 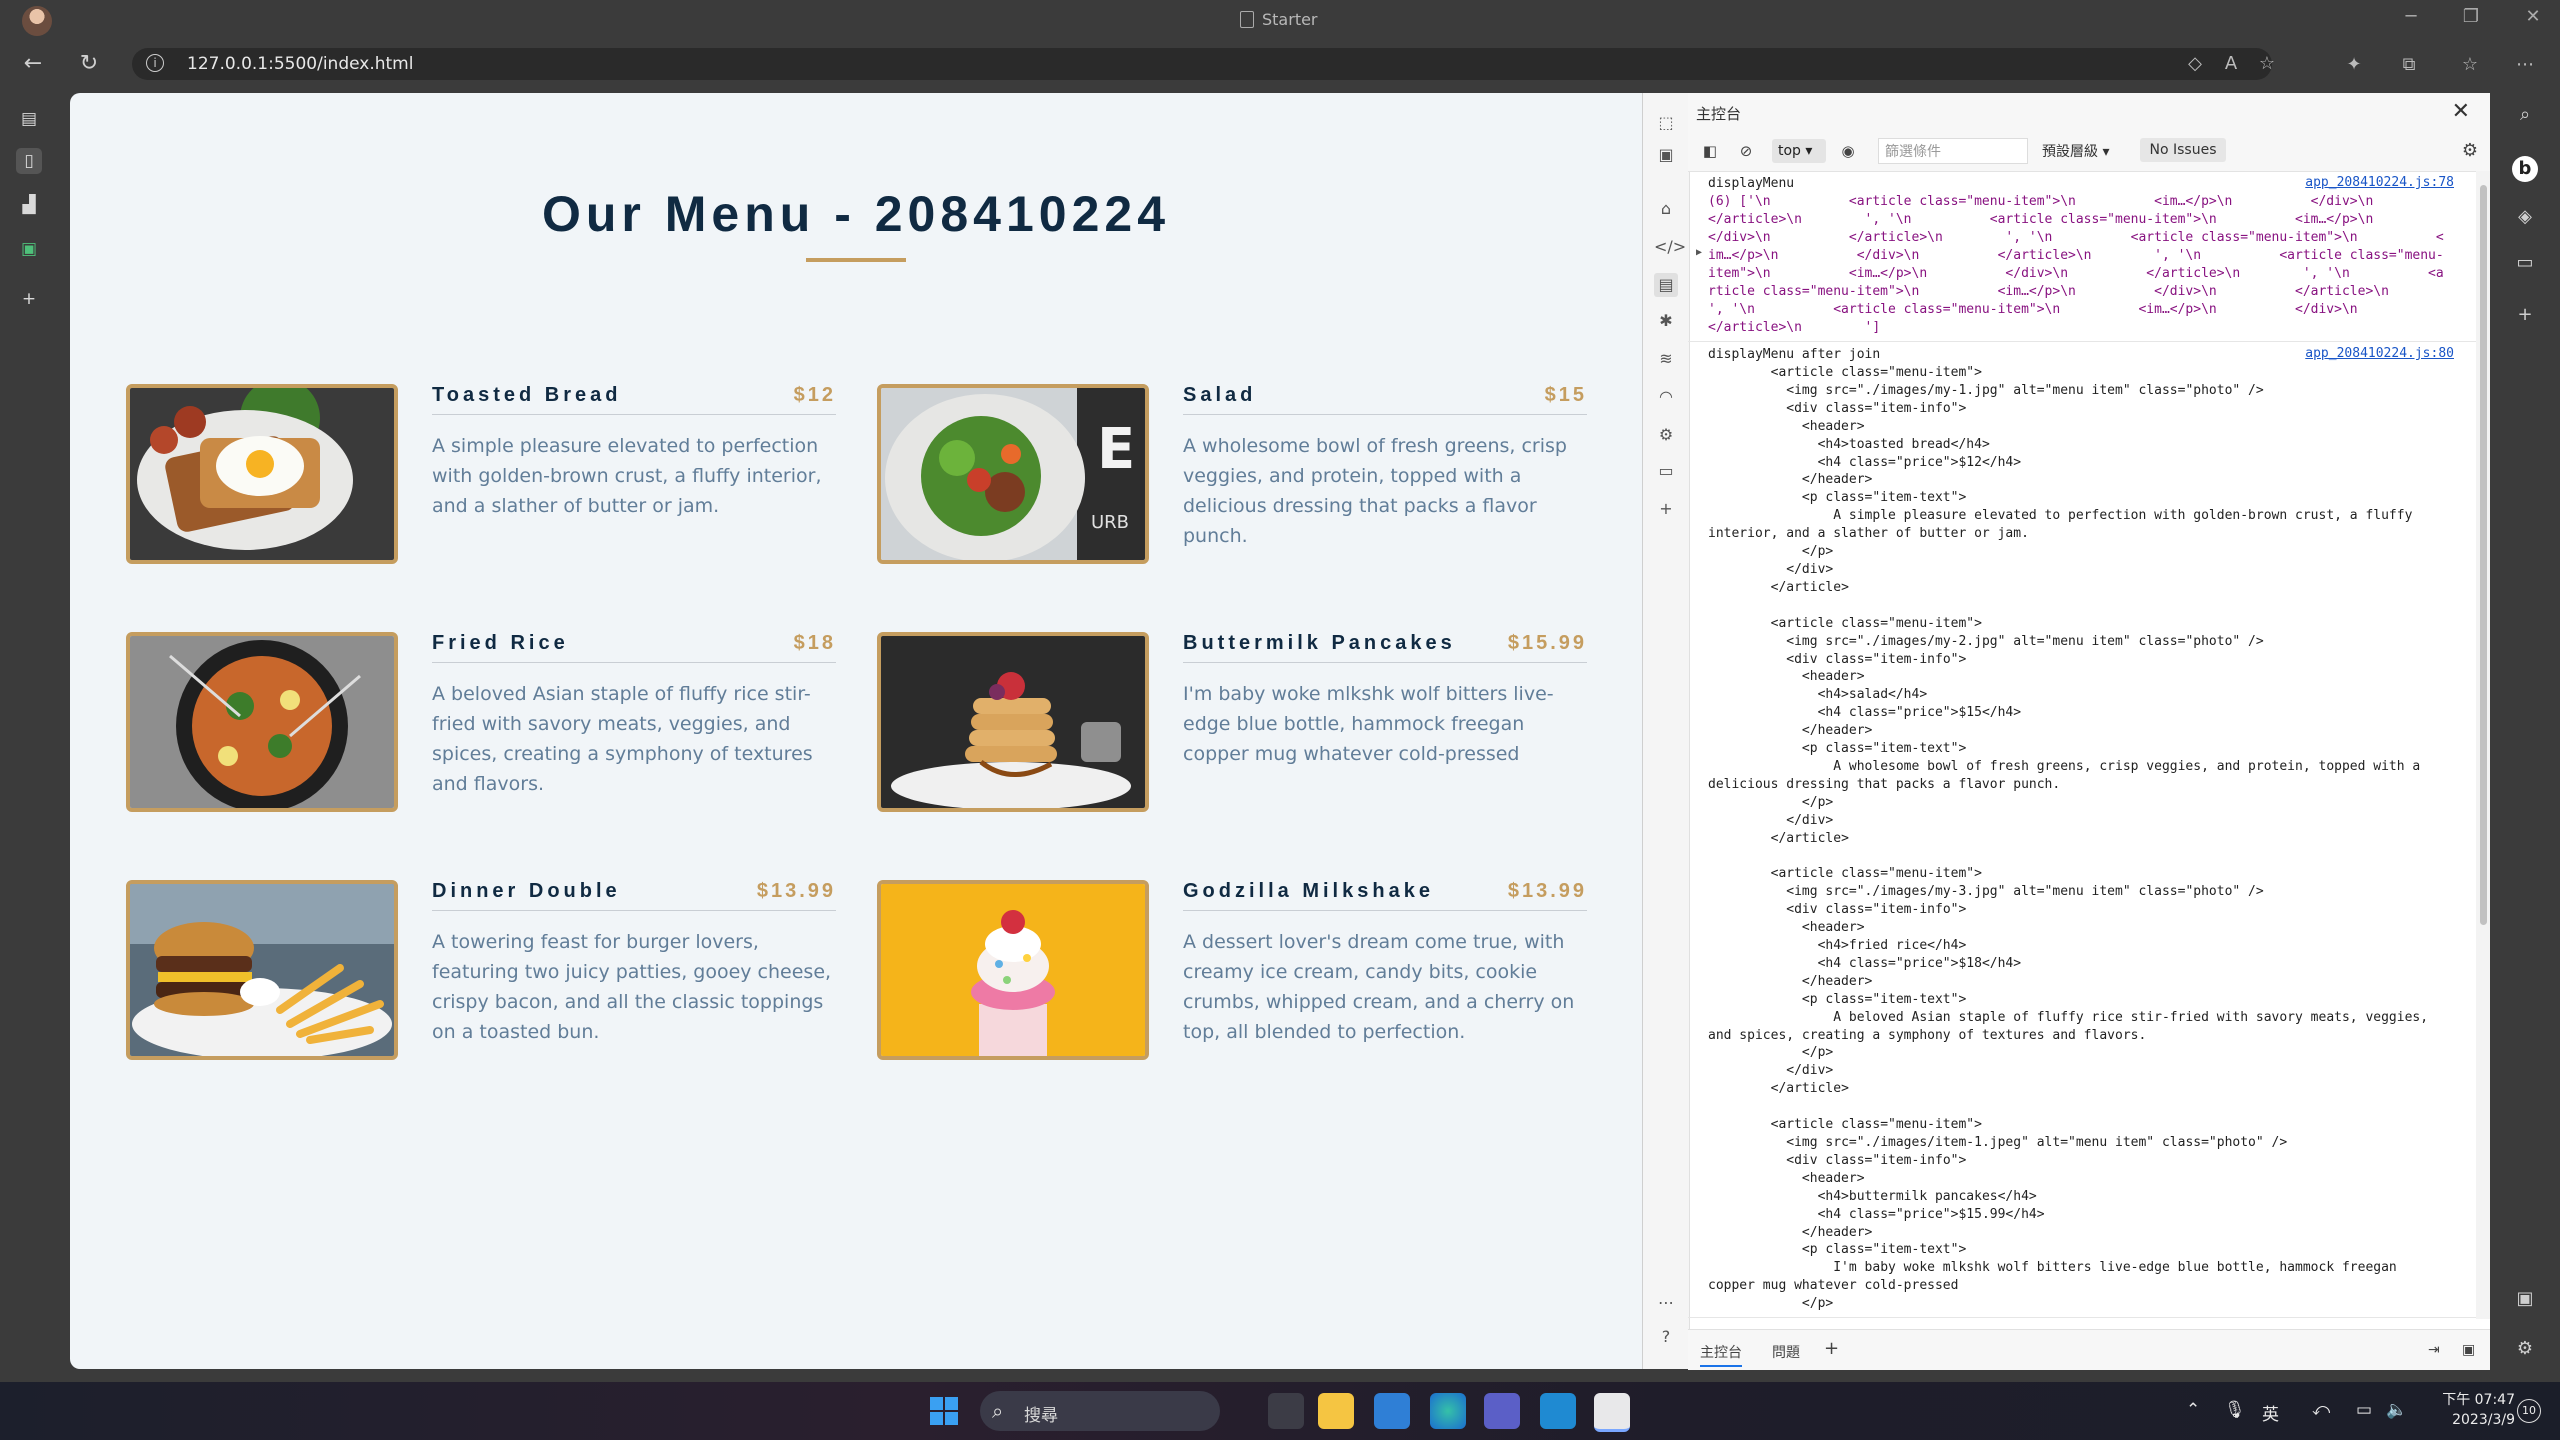 What do you see at coordinates (1848, 151) in the screenshot?
I see `live-expression-eye-icon: ◉` at bounding box center [1848, 151].